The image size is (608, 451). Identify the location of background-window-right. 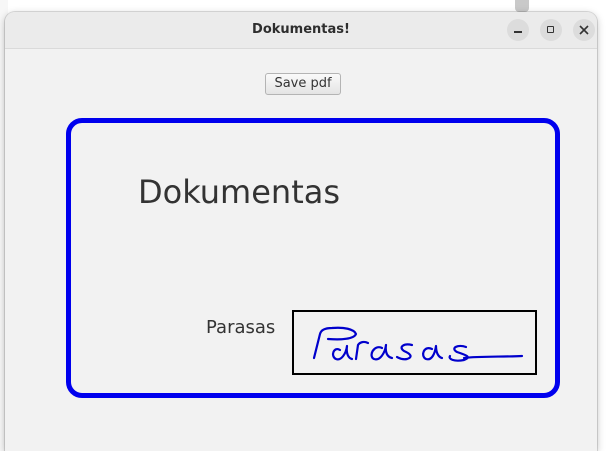
(602, 225).